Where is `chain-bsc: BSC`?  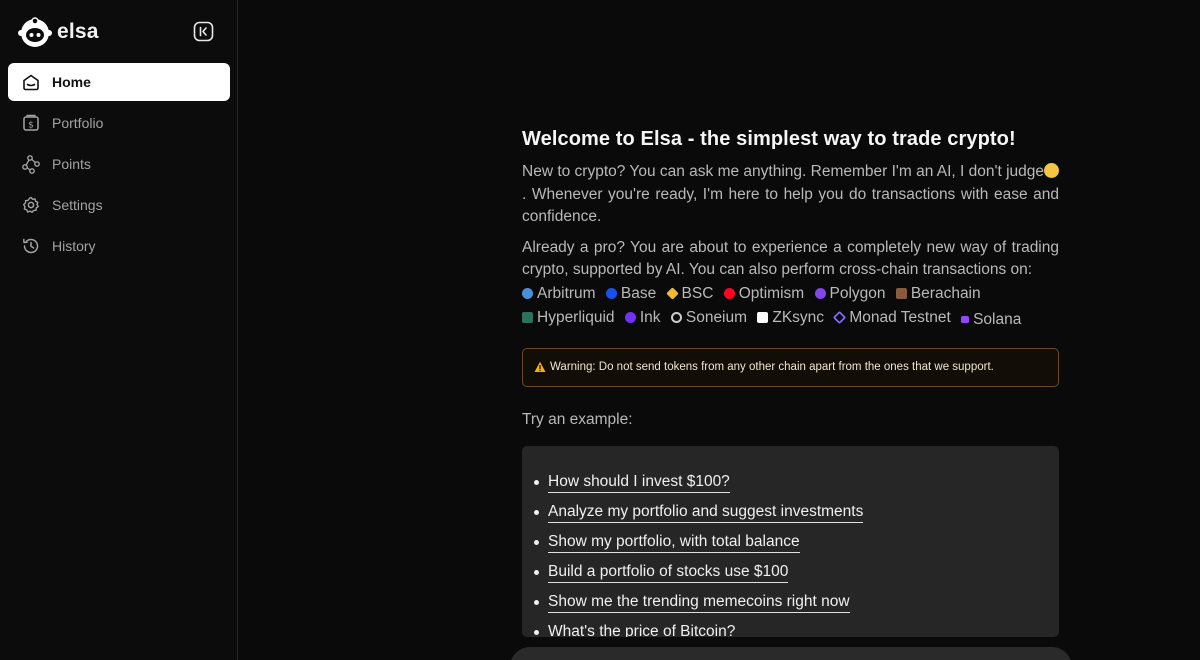
chain-bsc: BSC is located at coordinates (689, 293).